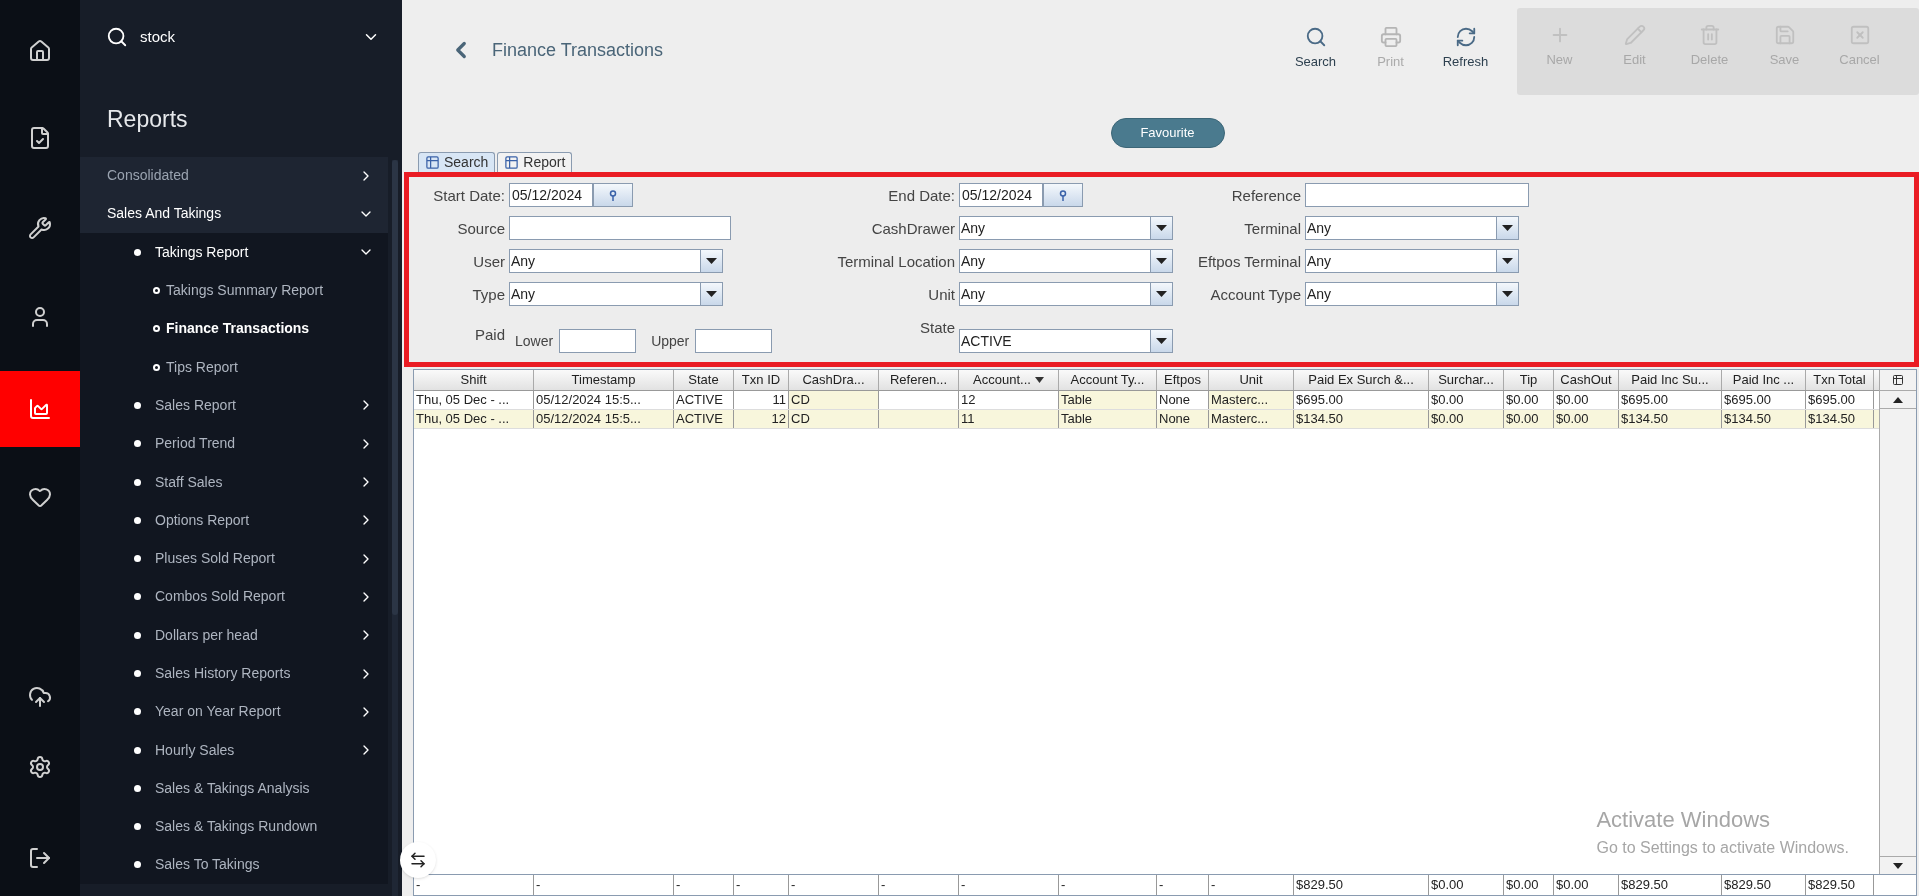 The width and height of the screenshot is (1919, 896). What do you see at coordinates (474, 380) in the screenshot?
I see `column-header: Shift` at bounding box center [474, 380].